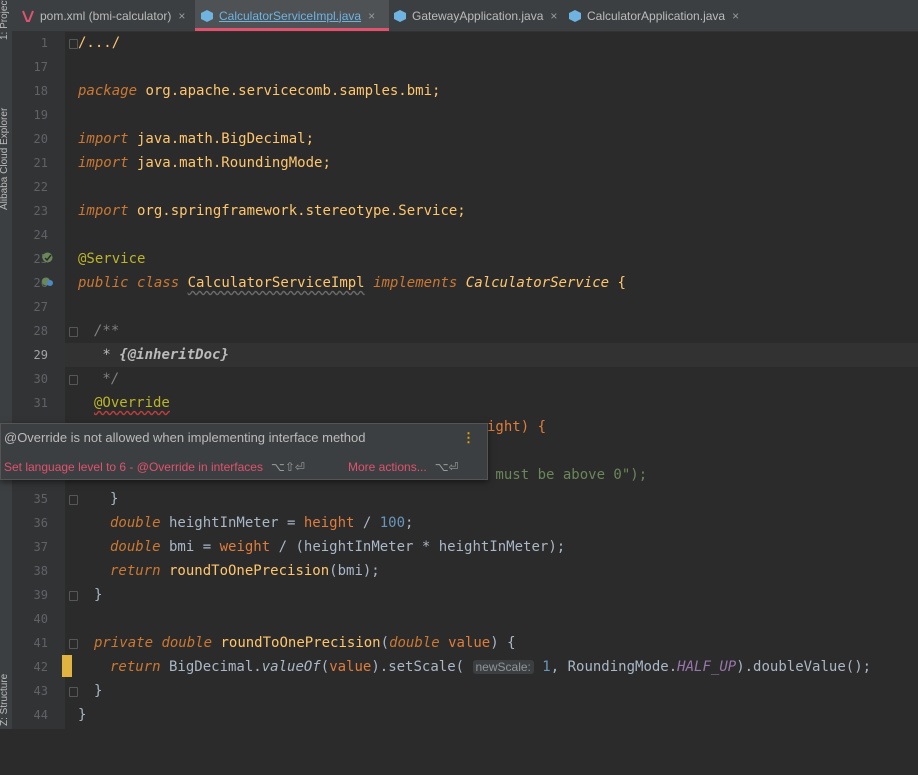 This screenshot has width=918, height=775. What do you see at coordinates (28, 16) in the screenshot?
I see `maven-icon` at bounding box center [28, 16].